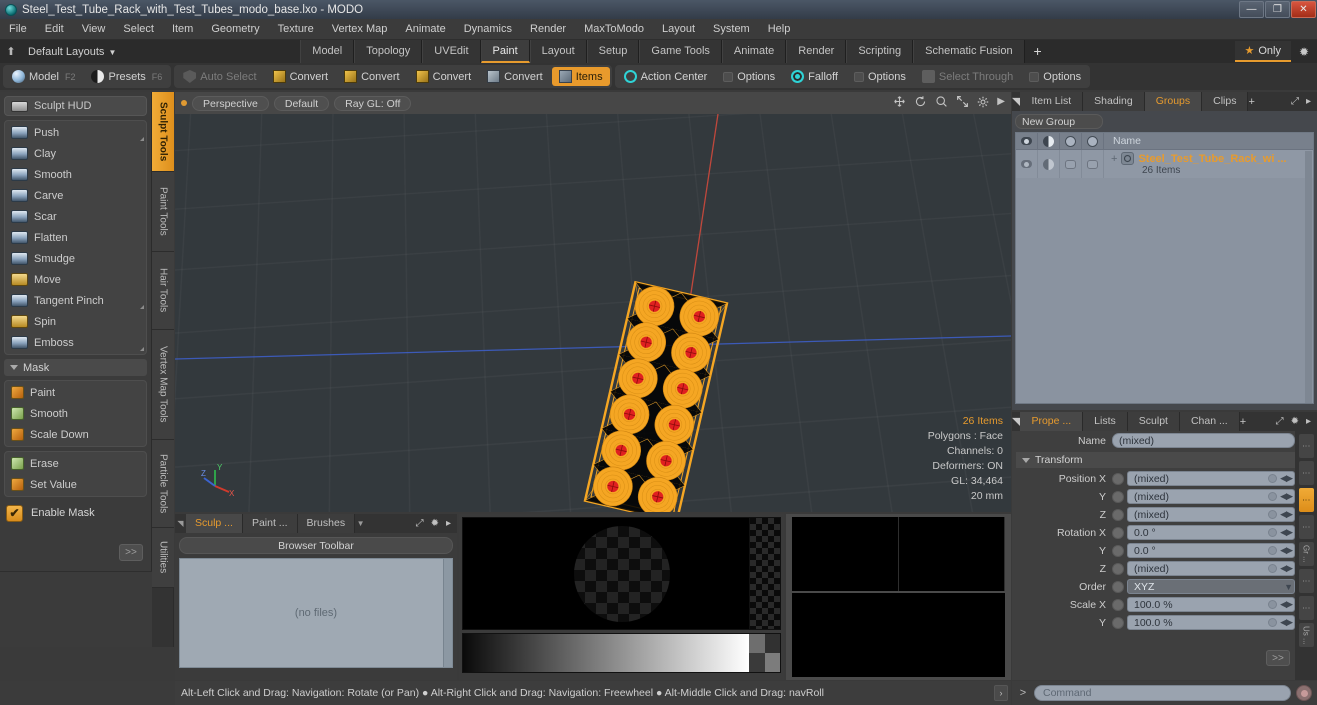 Image resolution: width=1317 pixels, height=705 pixels. Describe the element at coordinates (1211, 586) in the screenshot. I see `property-value-field: XYZ ▼` at that location.